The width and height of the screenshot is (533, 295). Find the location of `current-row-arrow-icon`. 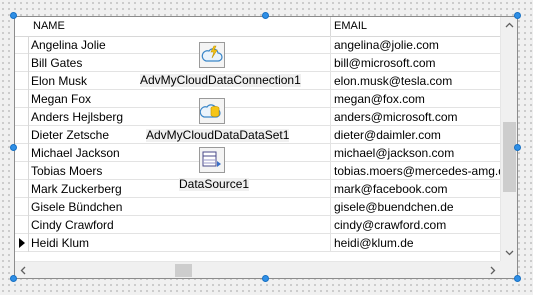

current-row-arrow-icon is located at coordinates (22, 243).